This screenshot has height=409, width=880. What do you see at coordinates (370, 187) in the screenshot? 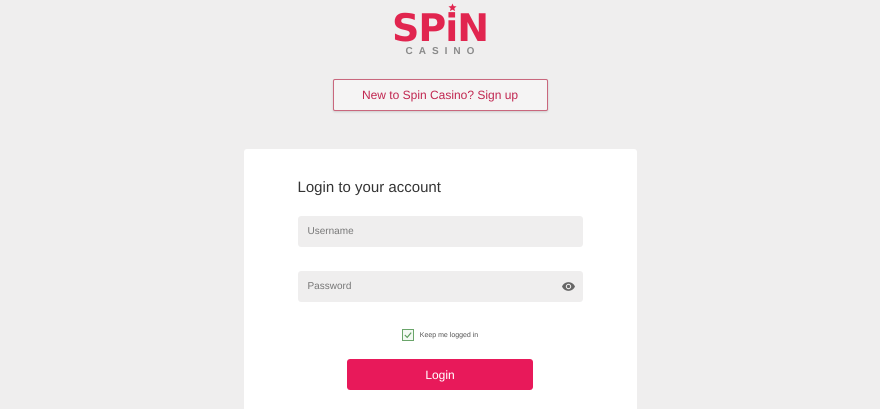
I see `login-title: Login to your account` at bounding box center [370, 187].